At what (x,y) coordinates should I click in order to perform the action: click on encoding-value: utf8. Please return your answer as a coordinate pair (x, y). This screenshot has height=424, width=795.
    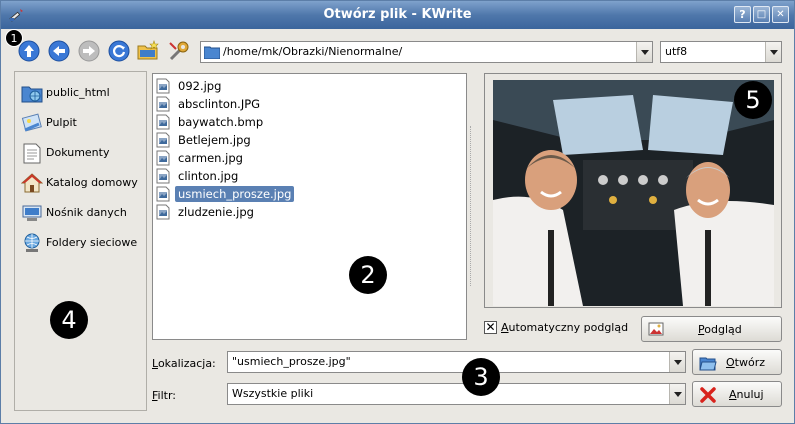
    Looking at the image, I should click on (676, 51).